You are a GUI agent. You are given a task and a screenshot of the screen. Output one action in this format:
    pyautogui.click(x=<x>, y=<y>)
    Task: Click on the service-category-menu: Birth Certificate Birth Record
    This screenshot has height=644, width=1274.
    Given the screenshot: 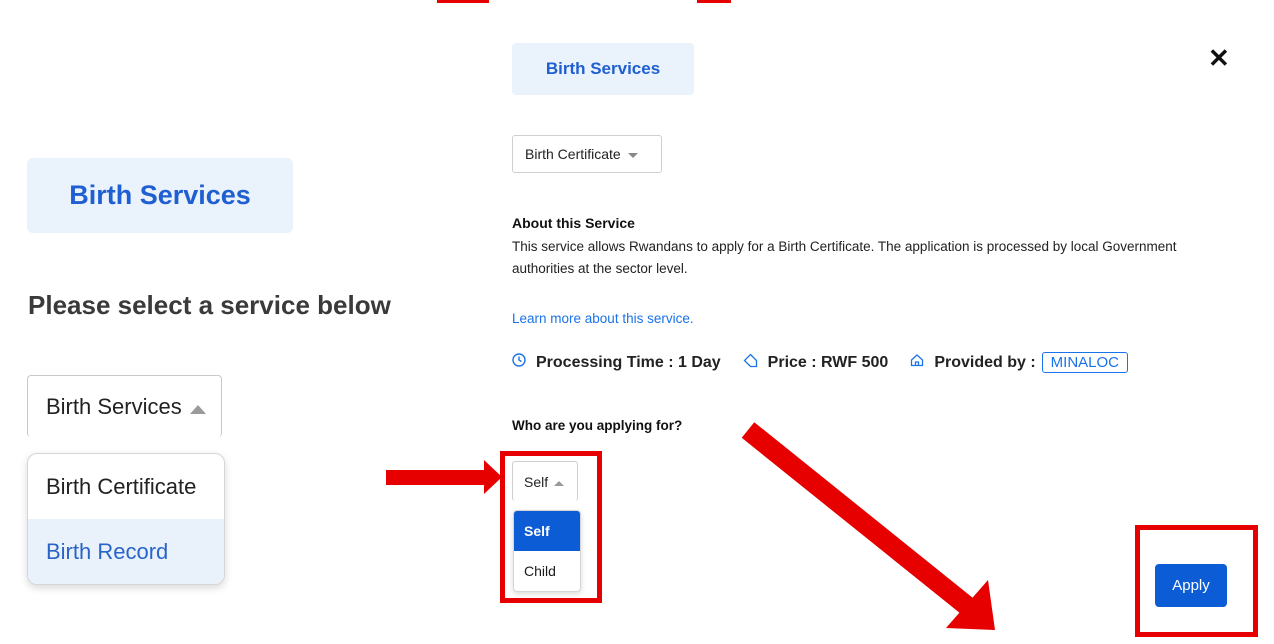 What is the action you would take?
    pyautogui.click(x=126, y=519)
    